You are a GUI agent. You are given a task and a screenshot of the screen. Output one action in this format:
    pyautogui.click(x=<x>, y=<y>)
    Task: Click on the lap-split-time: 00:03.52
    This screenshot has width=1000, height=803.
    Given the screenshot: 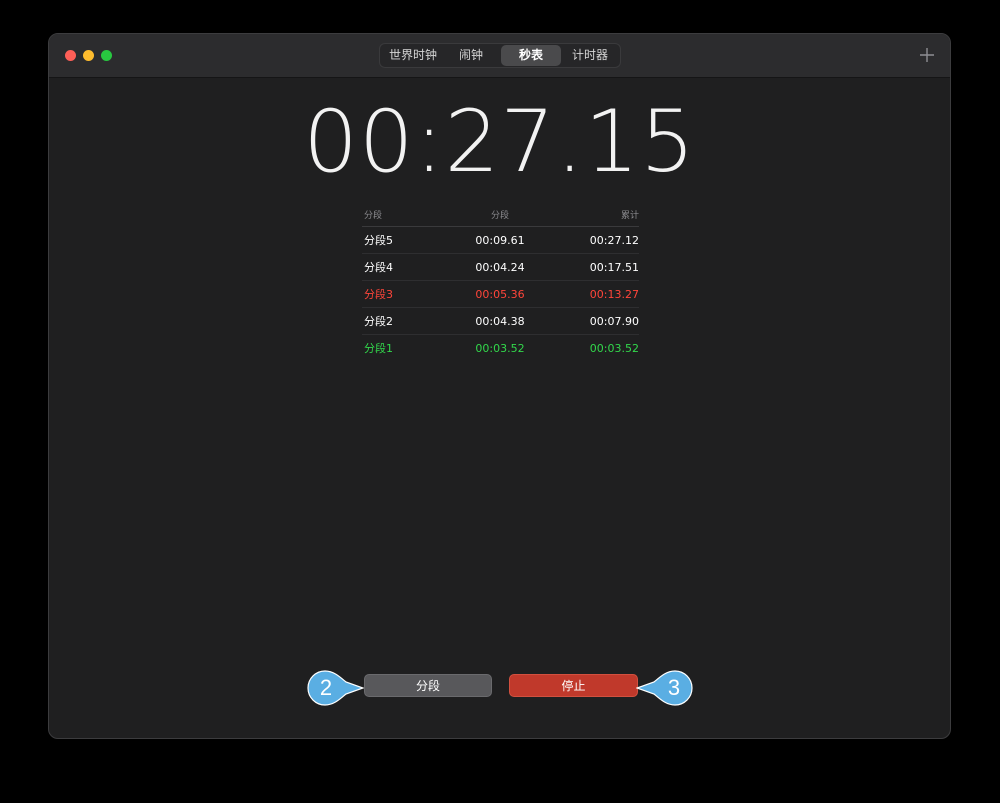 What is the action you would take?
    pyautogui.click(x=500, y=348)
    